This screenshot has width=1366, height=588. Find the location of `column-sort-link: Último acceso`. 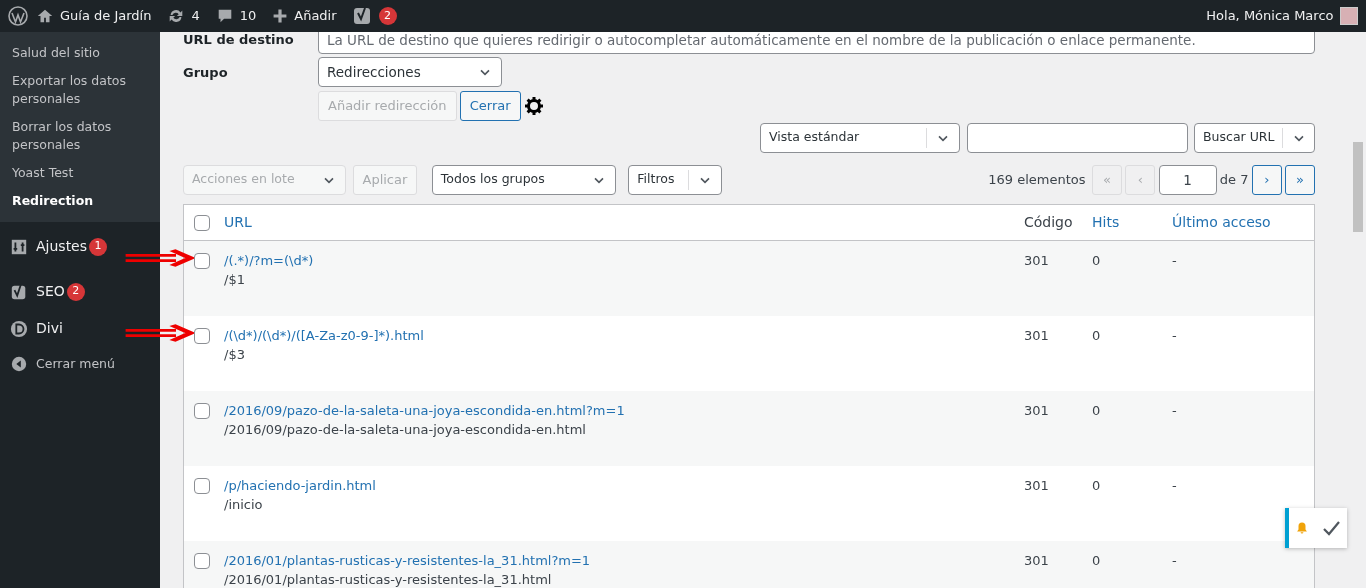

column-sort-link: Último acceso is located at coordinates (1221, 221).